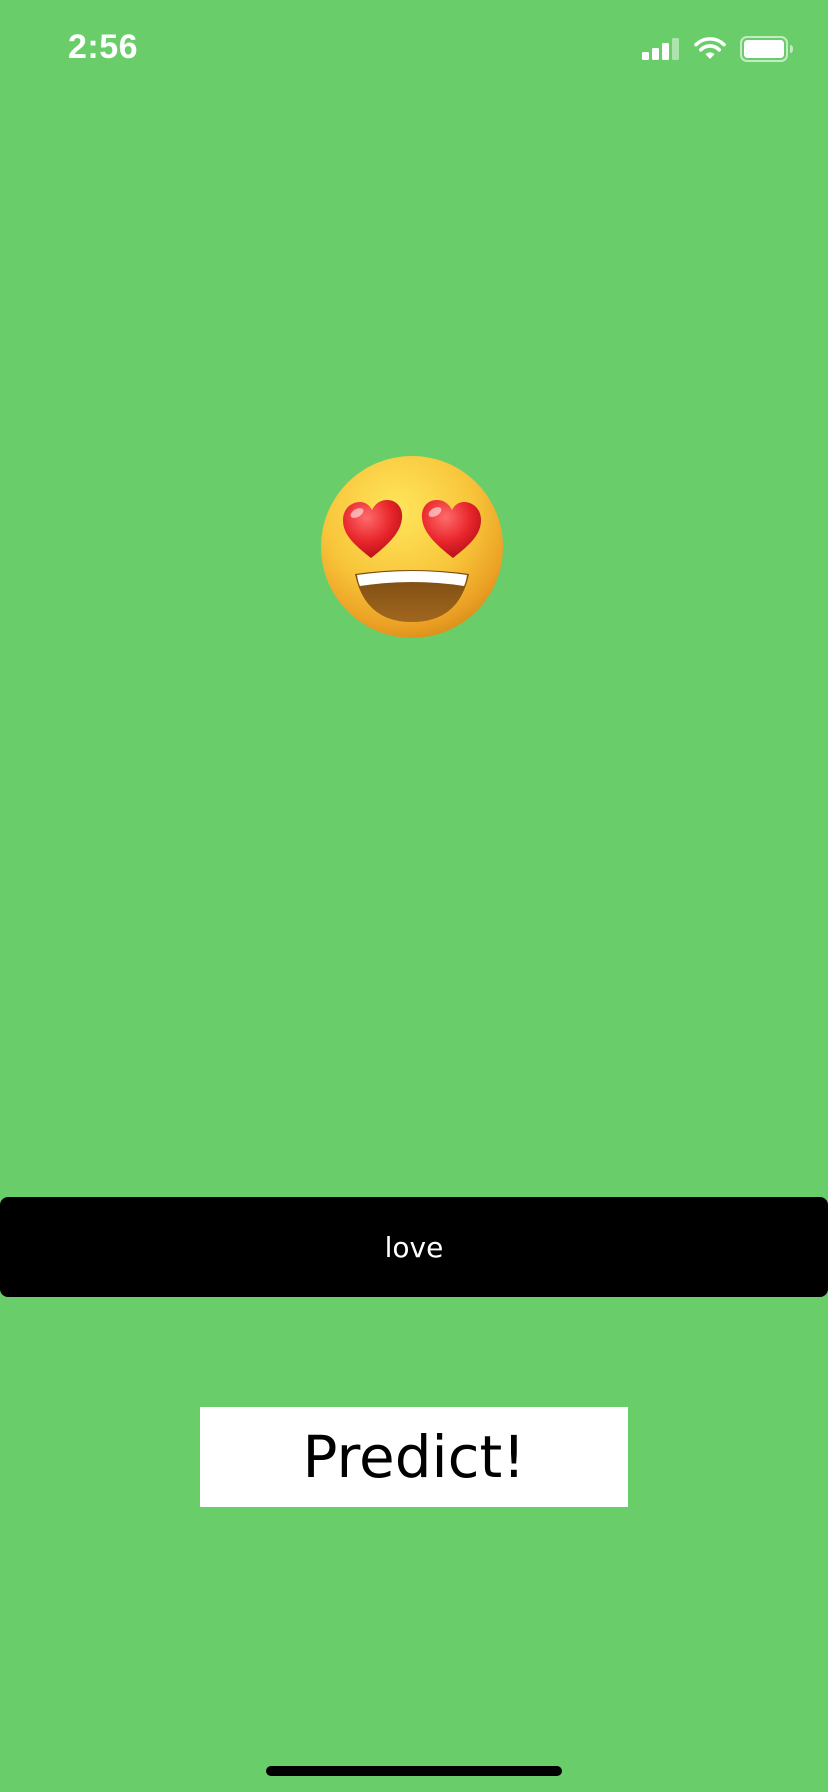 Image resolution: width=828 pixels, height=1792 pixels. What do you see at coordinates (412, 547) in the screenshot?
I see `heart-eyes-face-icon` at bounding box center [412, 547].